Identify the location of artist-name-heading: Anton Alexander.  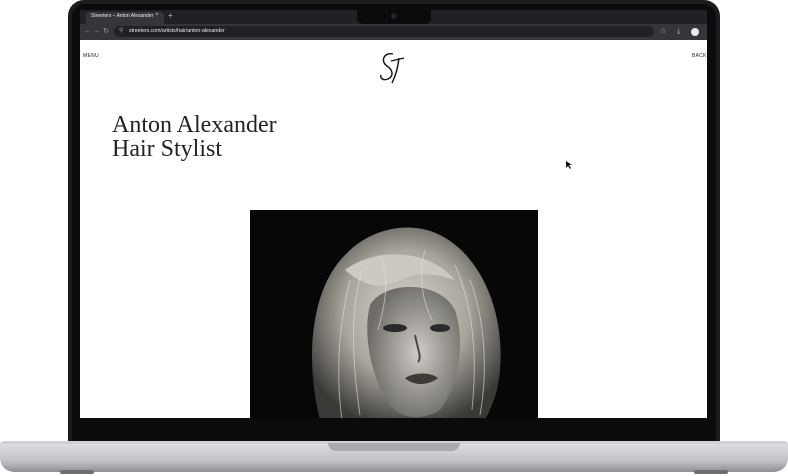
(194, 125).